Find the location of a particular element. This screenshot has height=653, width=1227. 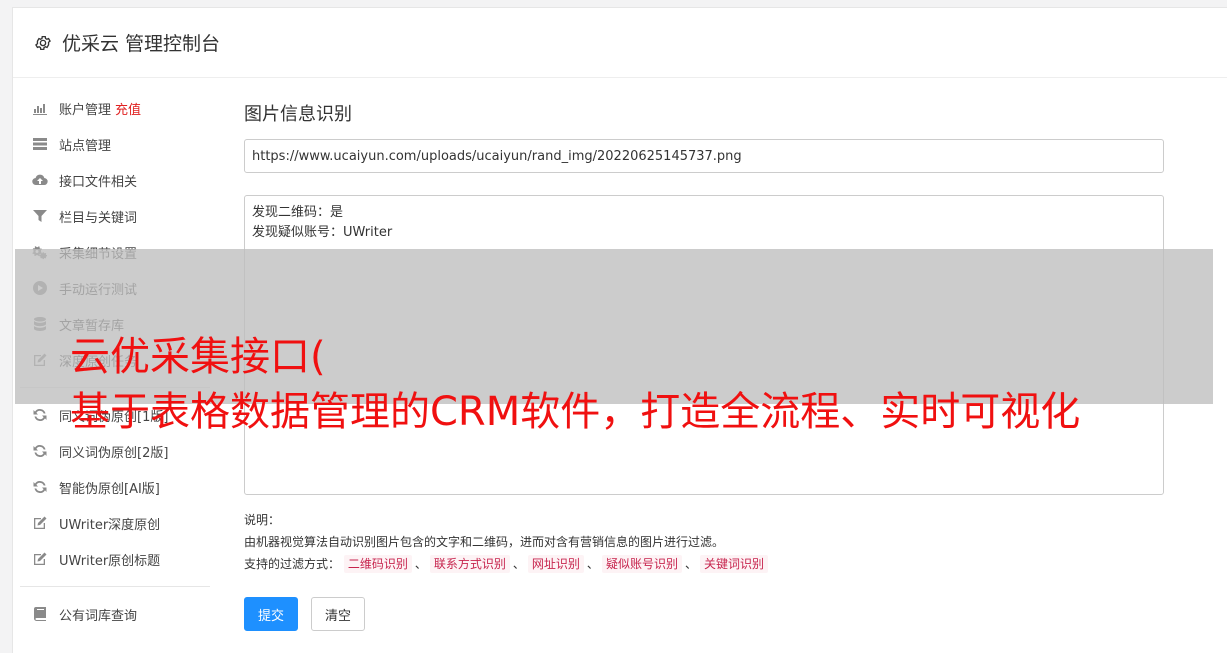

sidebar-item-group1-2: 接口文件相关 is located at coordinates (115, 180).